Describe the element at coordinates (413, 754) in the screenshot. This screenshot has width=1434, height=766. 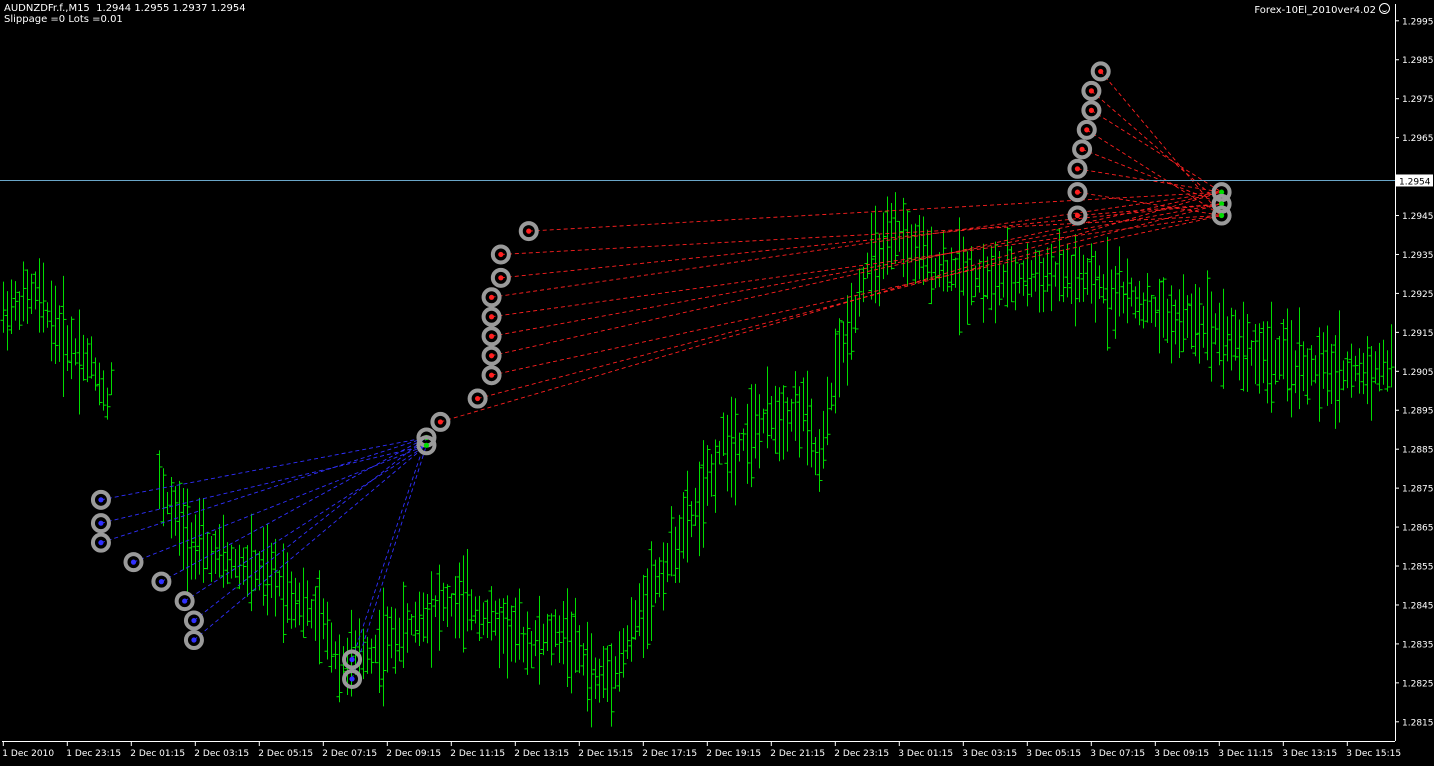
I see `time-tick-label: 2 Dec 09:15` at that location.